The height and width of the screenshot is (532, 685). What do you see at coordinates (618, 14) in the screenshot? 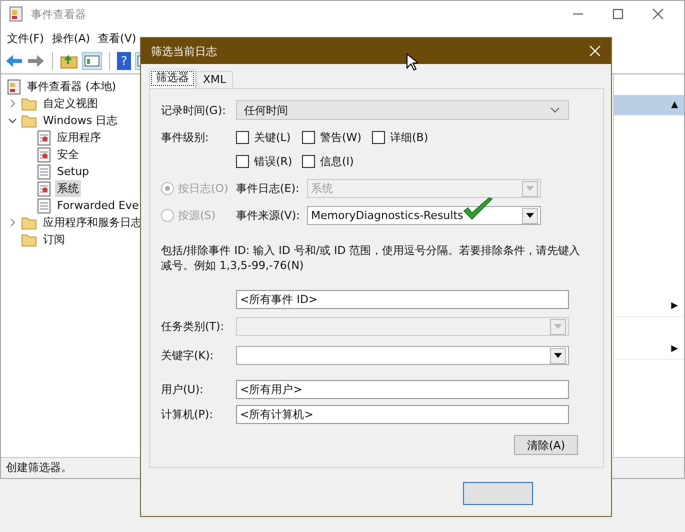
I see `maximize-icon` at bounding box center [618, 14].